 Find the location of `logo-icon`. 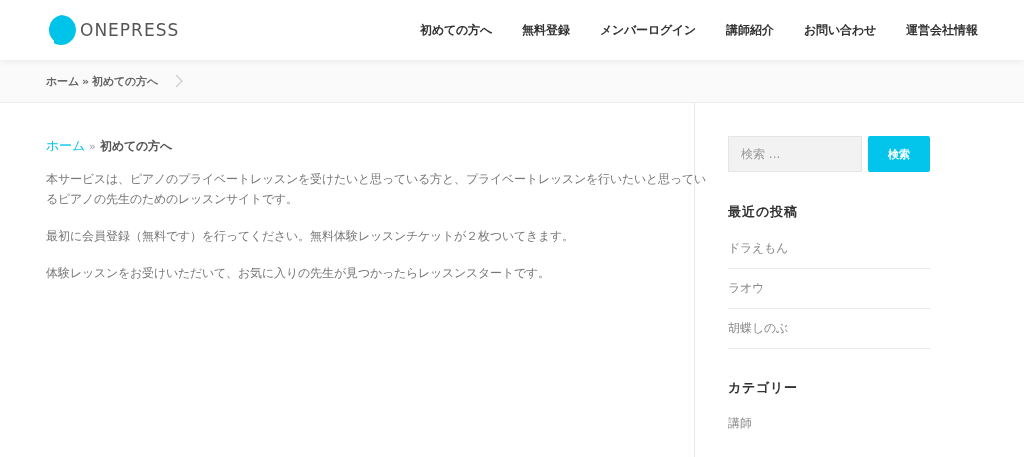

logo-icon is located at coordinates (61, 30).